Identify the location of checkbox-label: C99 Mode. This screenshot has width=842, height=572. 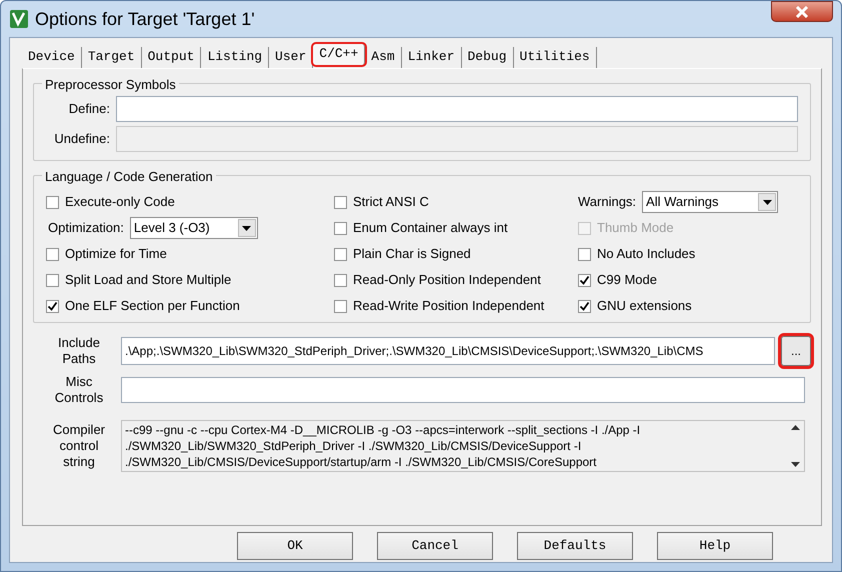
(627, 280).